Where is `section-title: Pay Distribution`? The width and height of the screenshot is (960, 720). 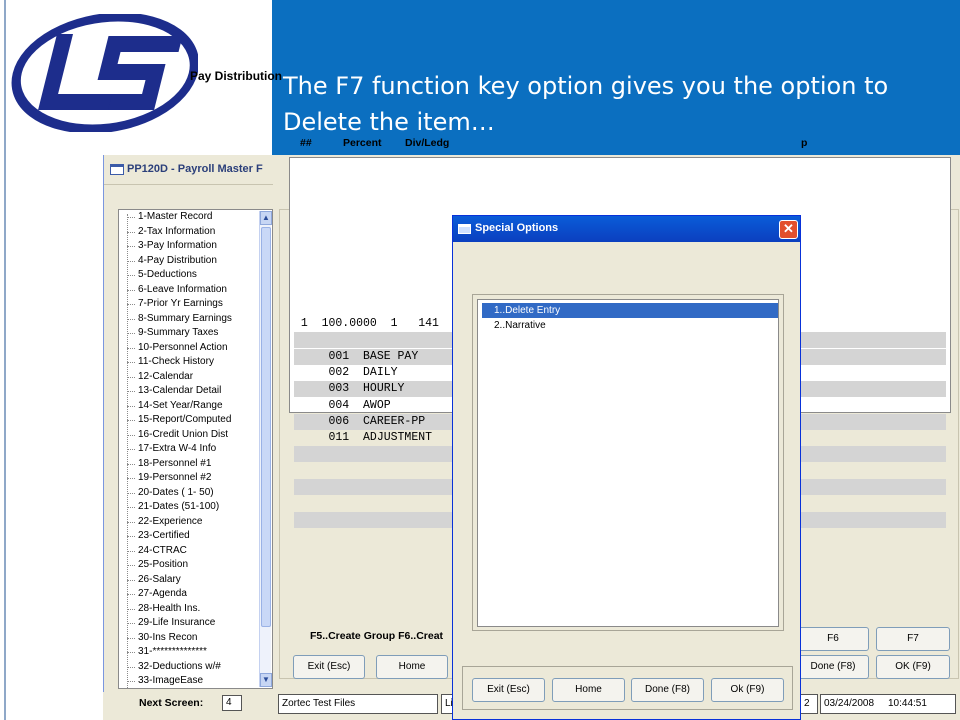
section-title: Pay Distribution is located at coordinates (236, 76).